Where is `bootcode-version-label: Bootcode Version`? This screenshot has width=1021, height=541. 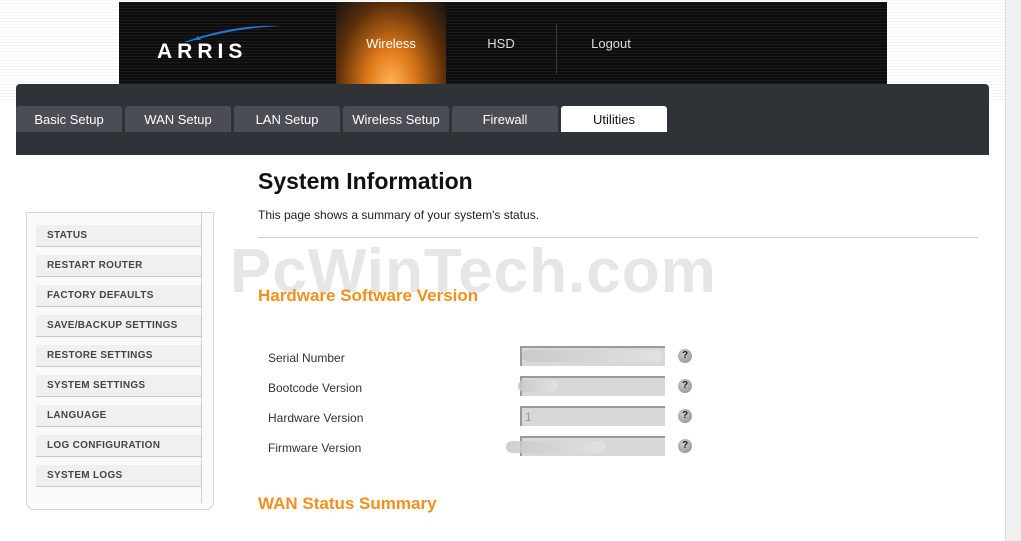 bootcode-version-label: Bootcode Version is located at coordinates (315, 388).